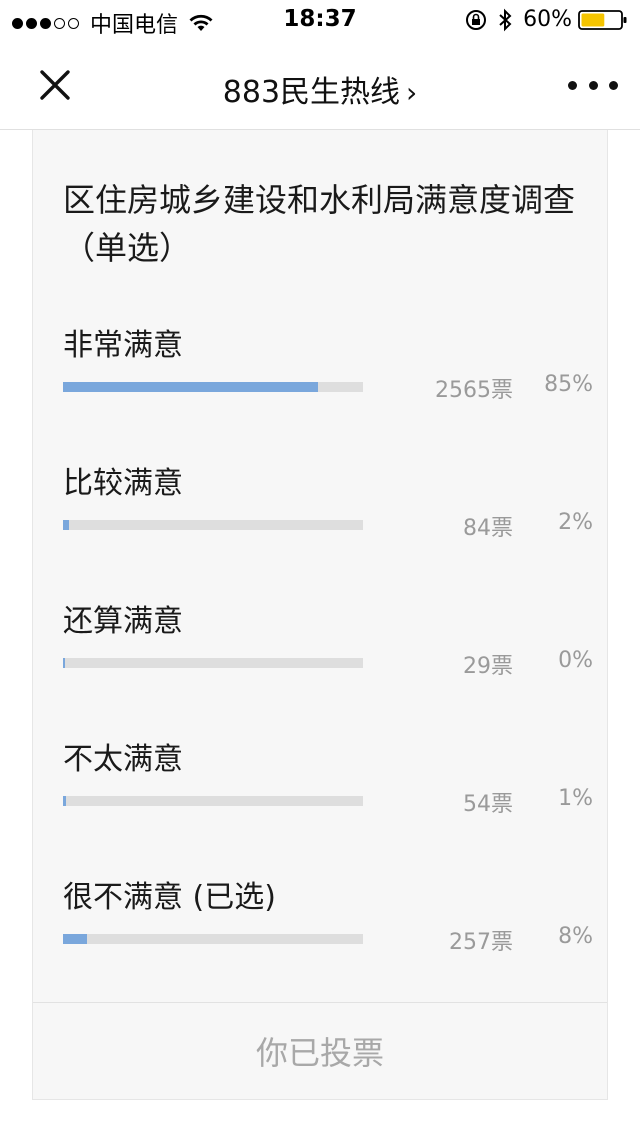 The width and height of the screenshot is (640, 1136). Describe the element at coordinates (481, 942) in the screenshot. I see `vote-count: 257票` at that location.